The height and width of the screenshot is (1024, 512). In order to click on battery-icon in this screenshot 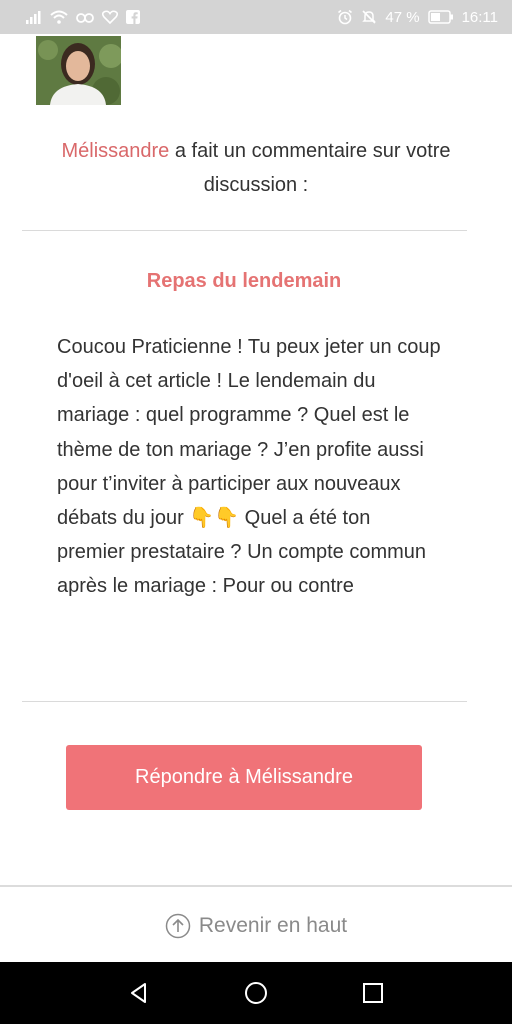, I will do `click(440, 17)`.